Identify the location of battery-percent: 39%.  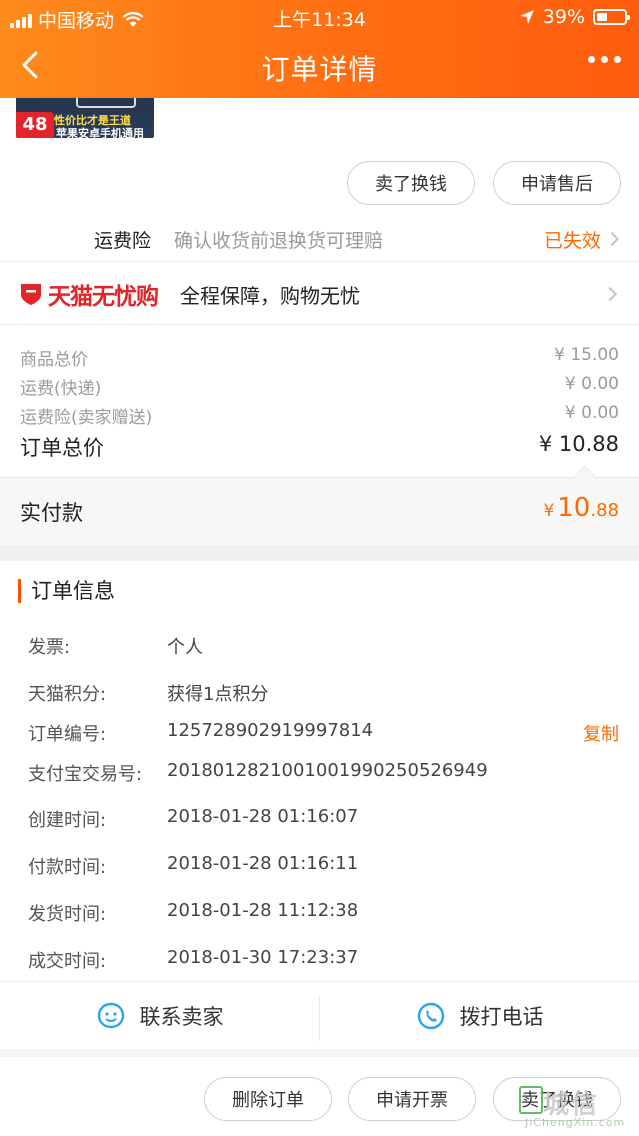
(563, 17).